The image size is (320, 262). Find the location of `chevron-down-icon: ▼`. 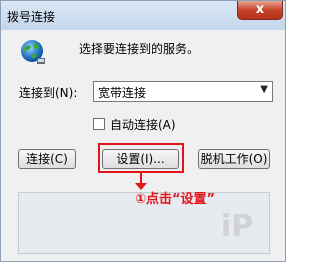

chevron-down-icon: ▼ is located at coordinates (264, 89).